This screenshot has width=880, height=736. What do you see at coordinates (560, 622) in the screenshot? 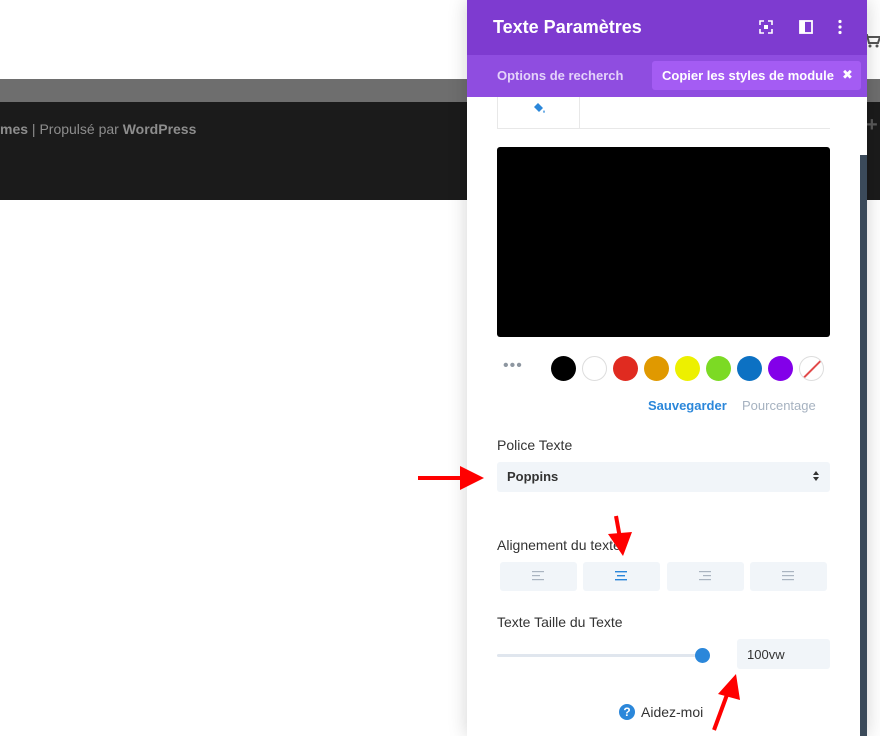
I see `text-size-label: Texte Taille du Texte` at bounding box center [560, 622].